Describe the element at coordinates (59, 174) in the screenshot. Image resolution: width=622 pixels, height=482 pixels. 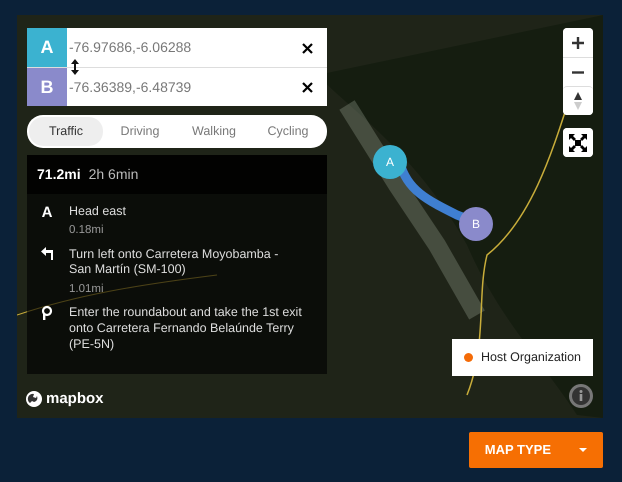
I see `route-distance: 71.2mi` at that location.